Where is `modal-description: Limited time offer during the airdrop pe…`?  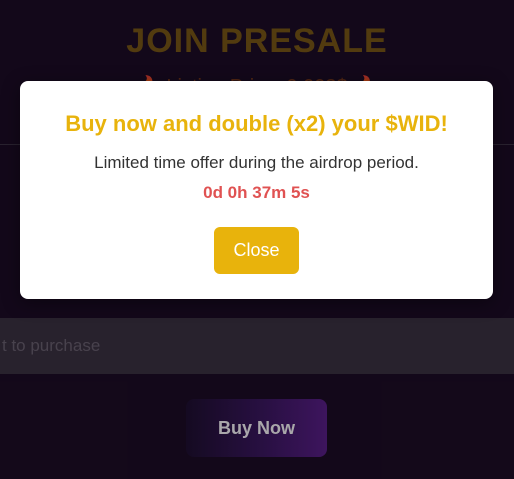 modal-description: Limited time offer during the airdrop pe… is located at coordinates (256, 162).